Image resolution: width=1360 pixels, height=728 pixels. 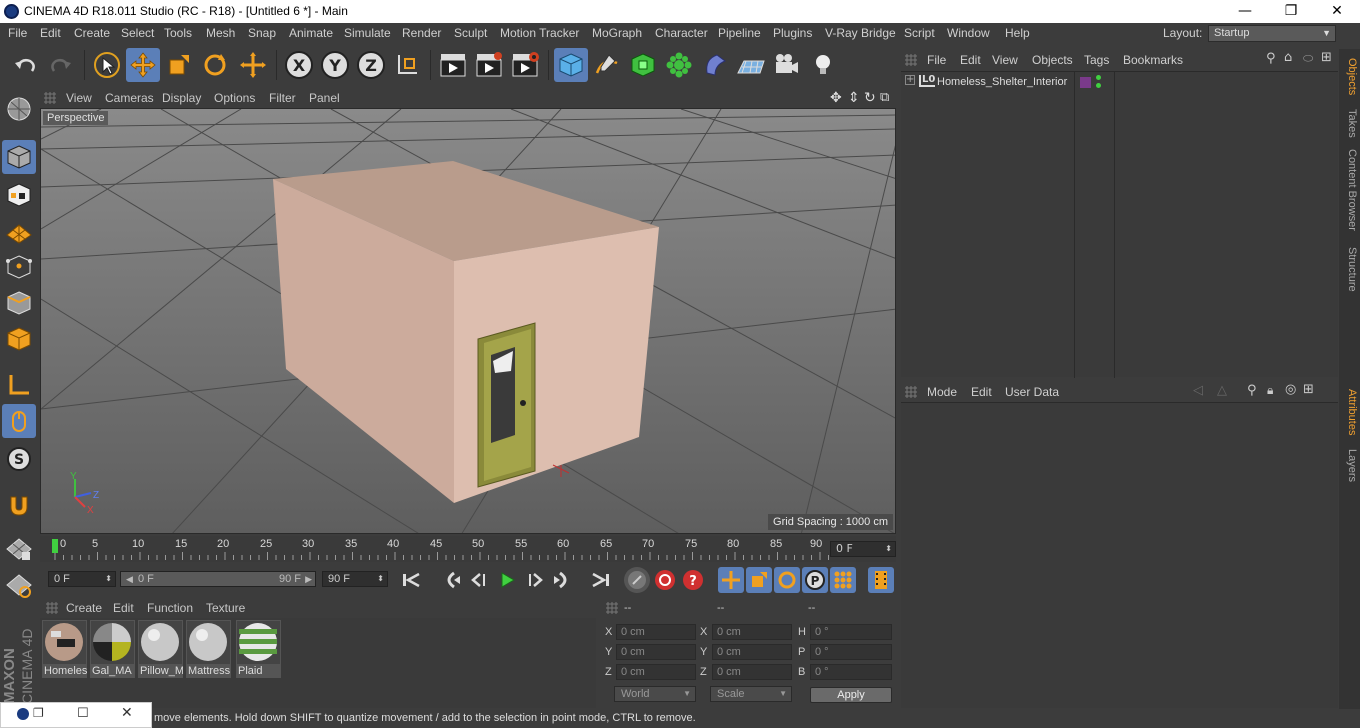 I want to click on render-picture-viewer-button, so click(x=489, y=65).